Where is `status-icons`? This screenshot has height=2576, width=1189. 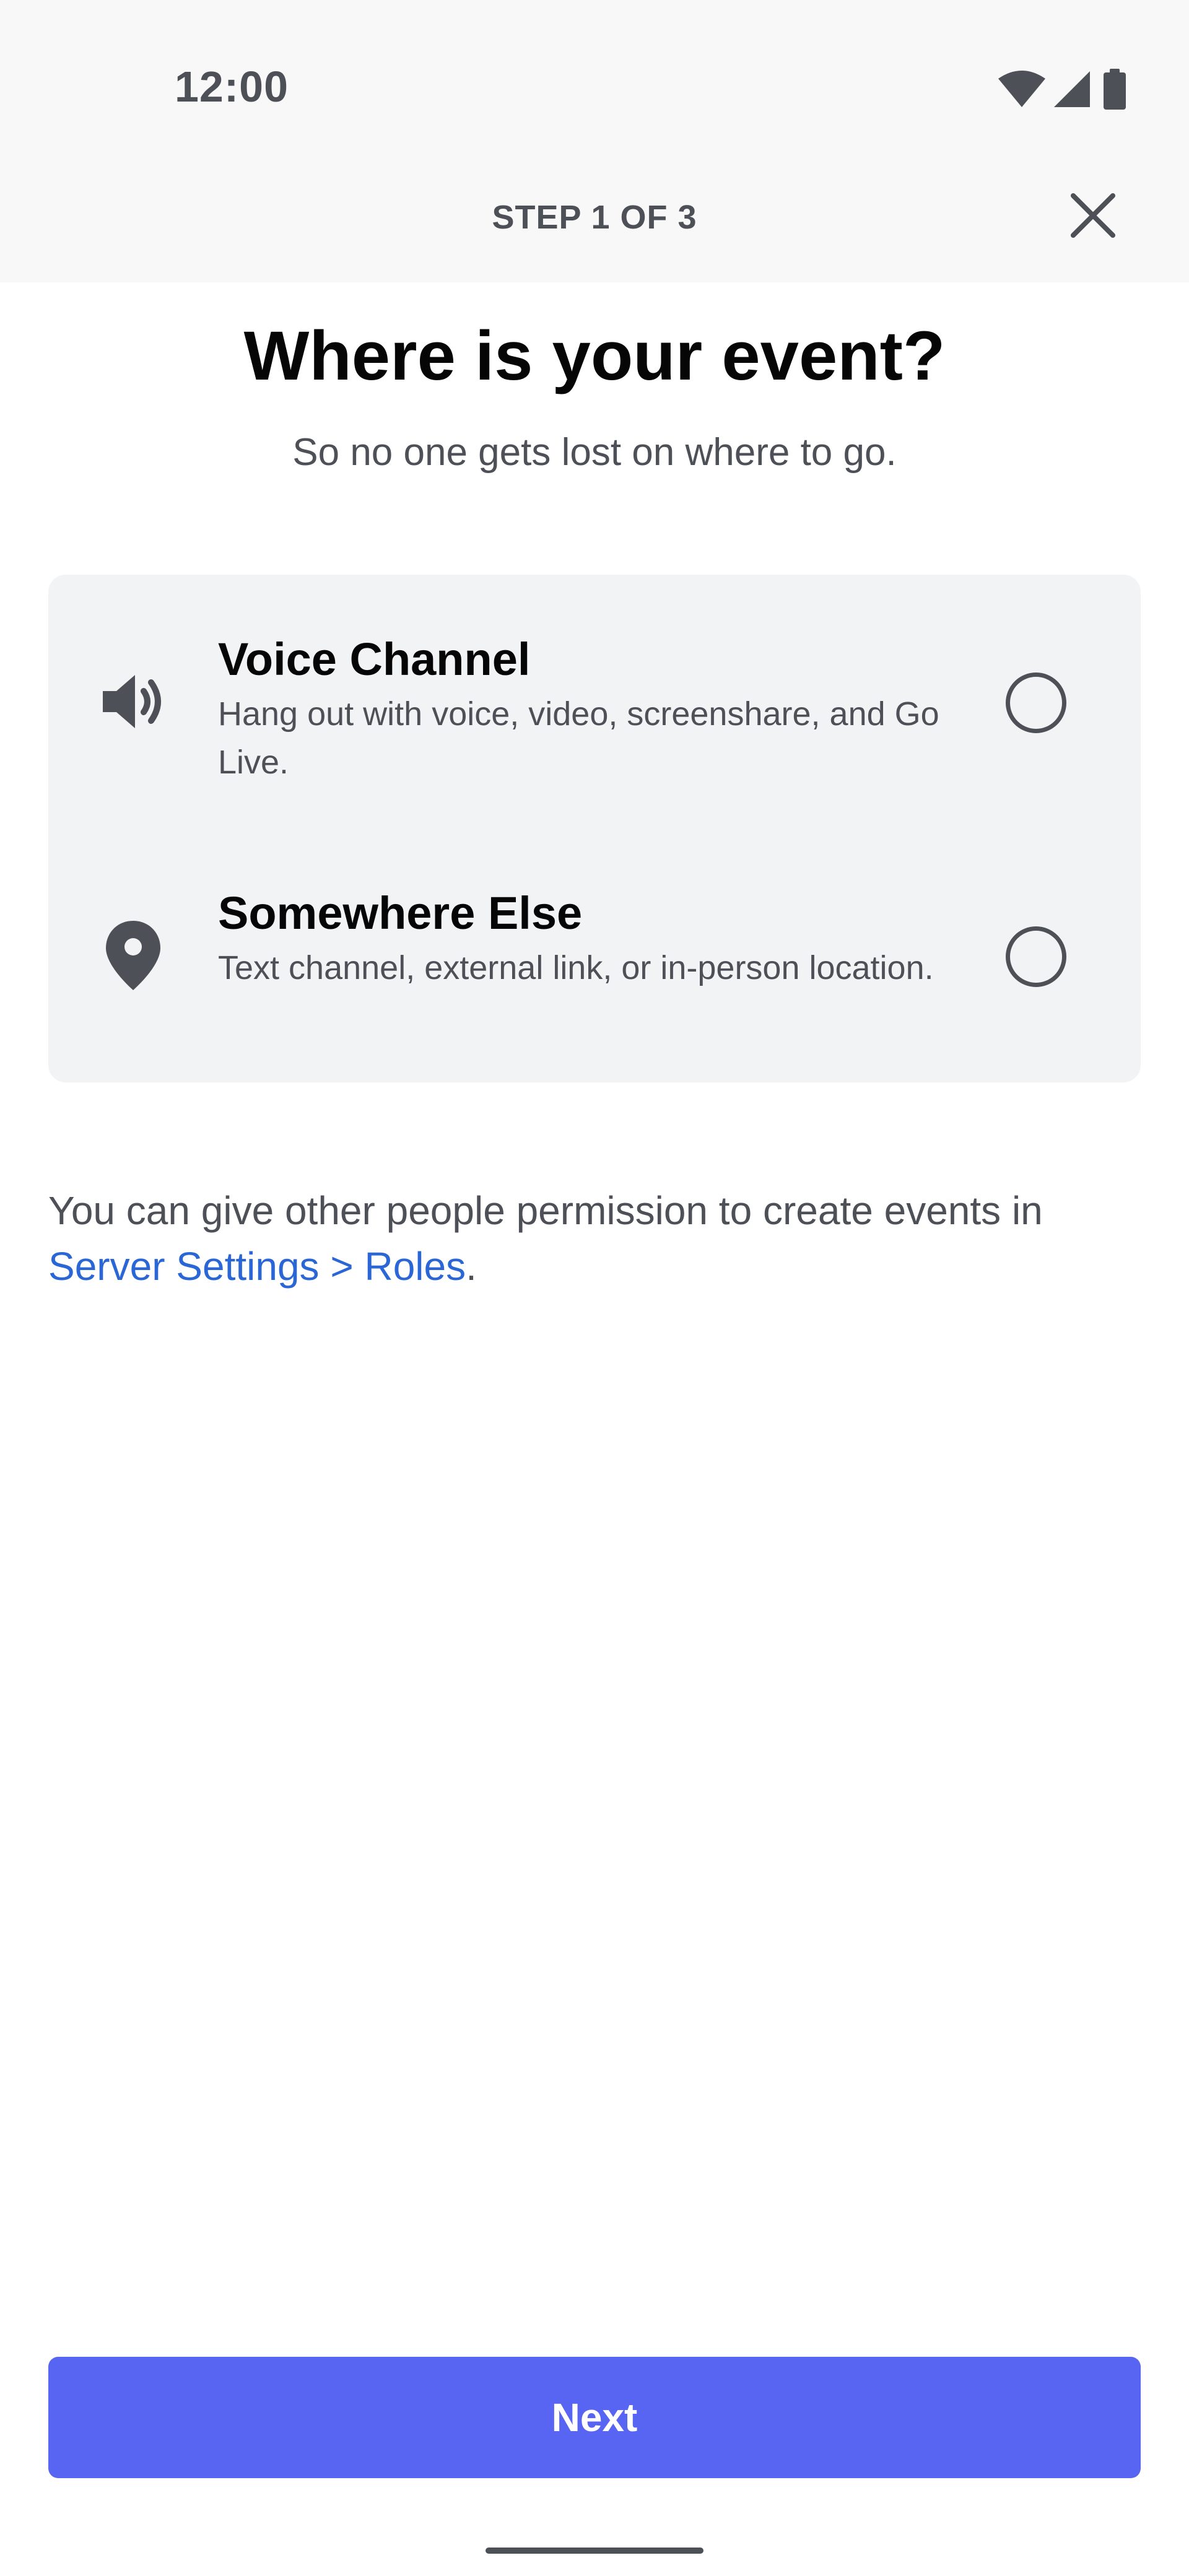 status-icons is located at coordinates (1062, 89).